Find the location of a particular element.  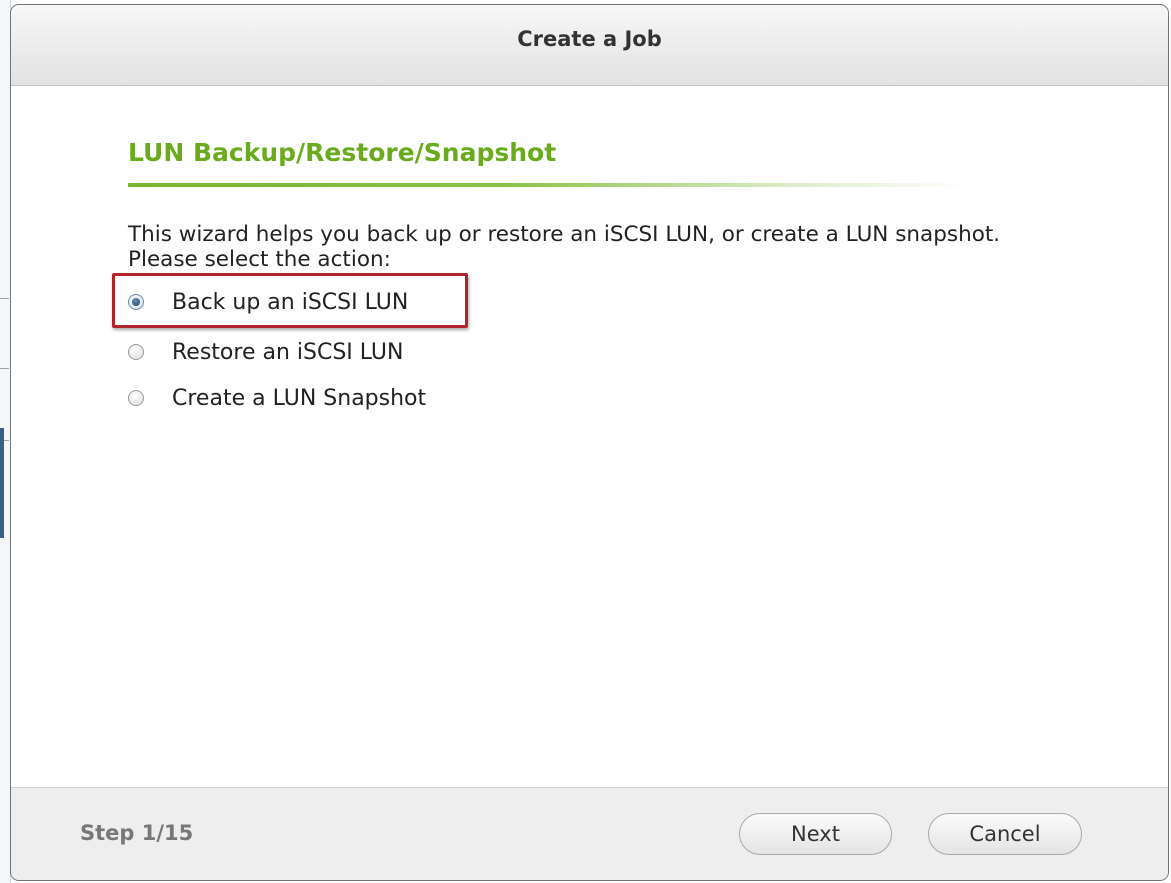

heading-underline is located at coordinates (548, 185).